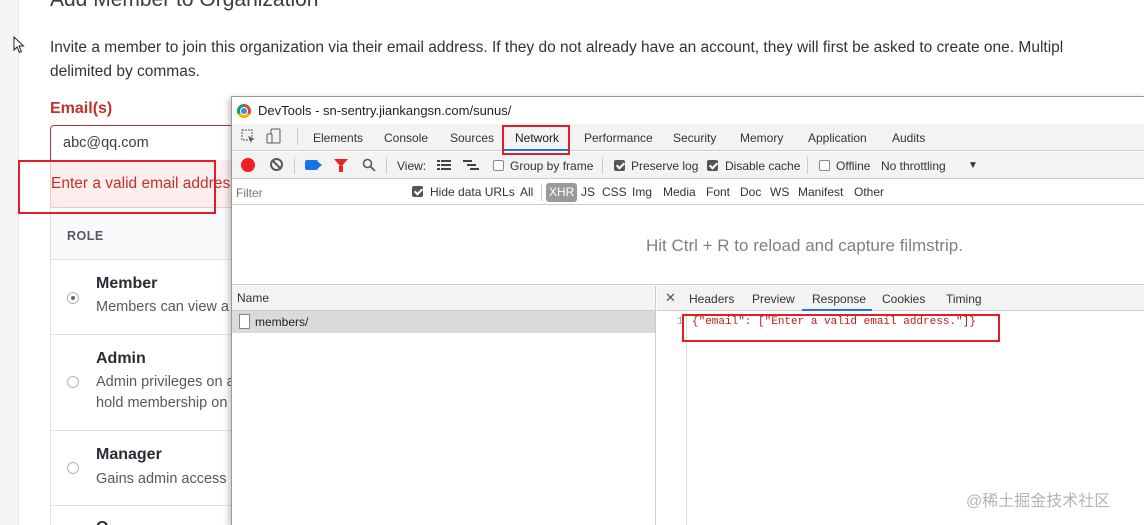 The image size is (1144, 525). Describe the element at coordinates (81, 108) in the screenshot. I see `email-label: Email(s)` at that location.